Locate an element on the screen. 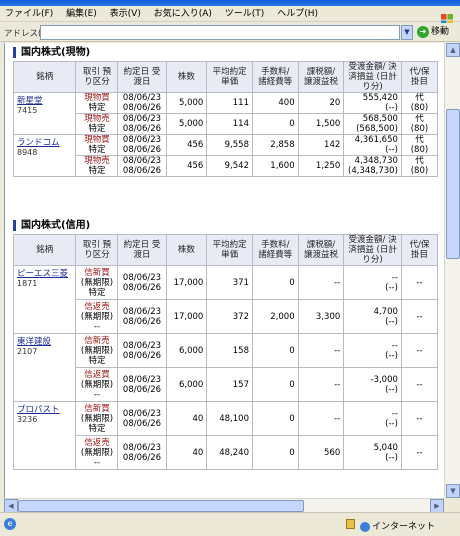 Image resolution: width=460 pixels, height=536 pixels. globe-icon is located at coordinates (365, 526).